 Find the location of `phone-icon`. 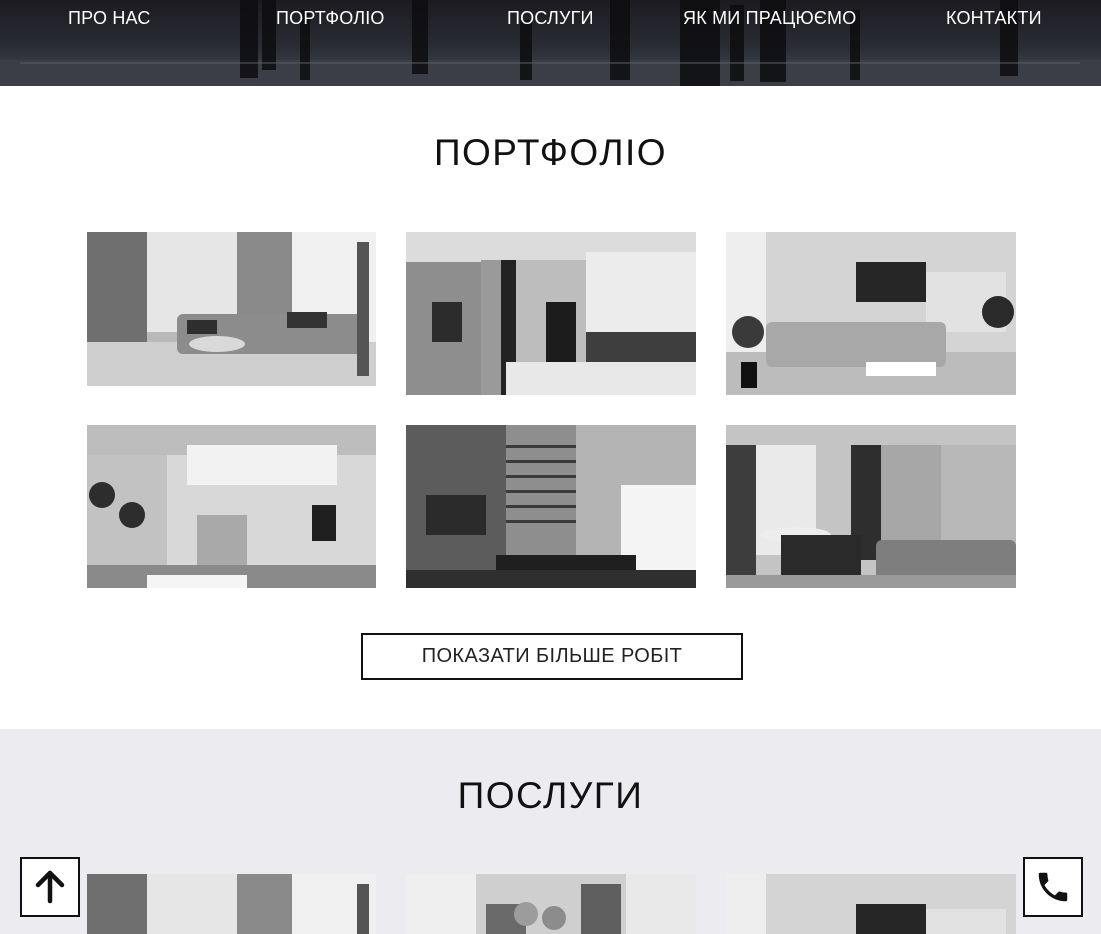

phone-icon is located at coordinates (1053, 887).